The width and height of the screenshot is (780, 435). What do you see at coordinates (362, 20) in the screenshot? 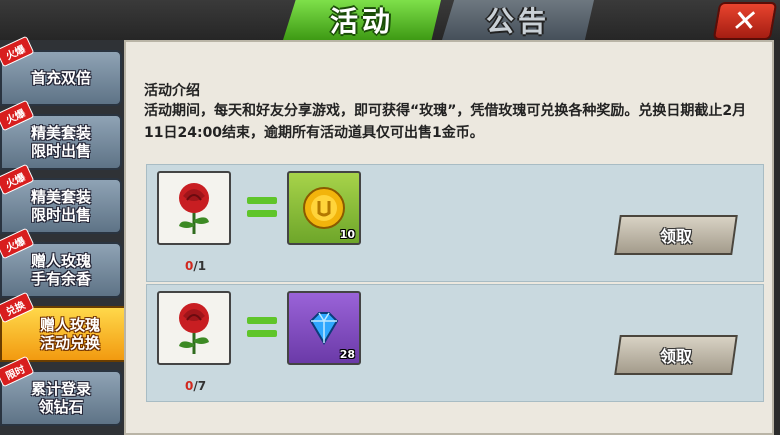
I see `tab-activity: 活动` at bounding box center [362, 20].